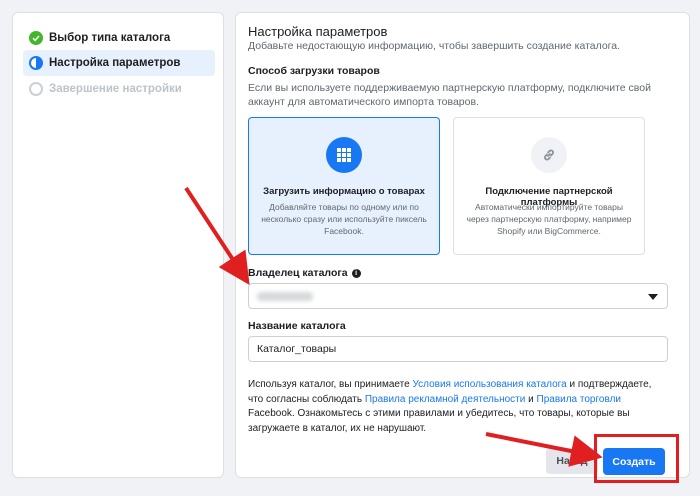  What do you see at coordinates (36, 38) in the screenshot?
I see `check-circle-icon` at bounding box center [36, 38].